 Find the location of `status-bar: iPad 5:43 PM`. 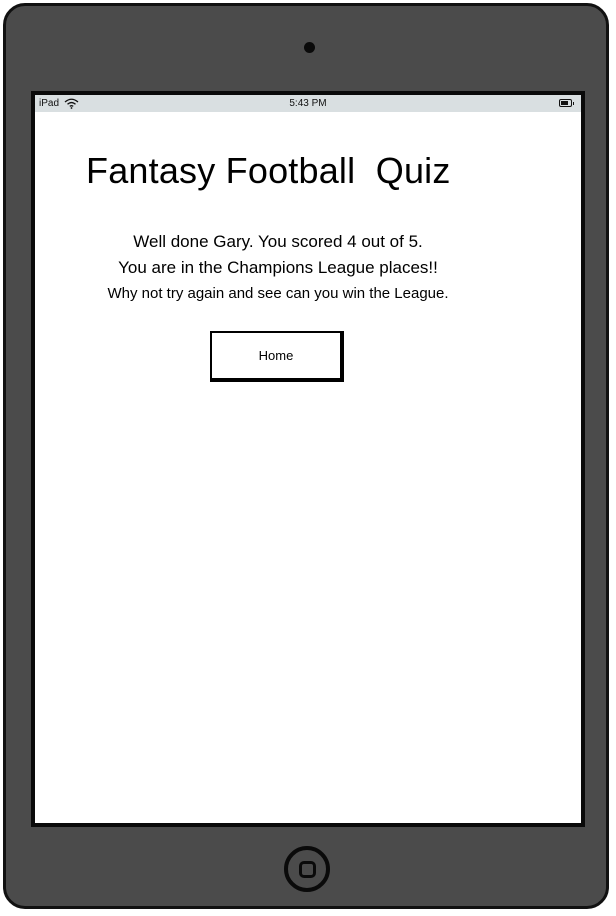

status-bar: iPad 5:43 PM is located at coordinates (308, 103).